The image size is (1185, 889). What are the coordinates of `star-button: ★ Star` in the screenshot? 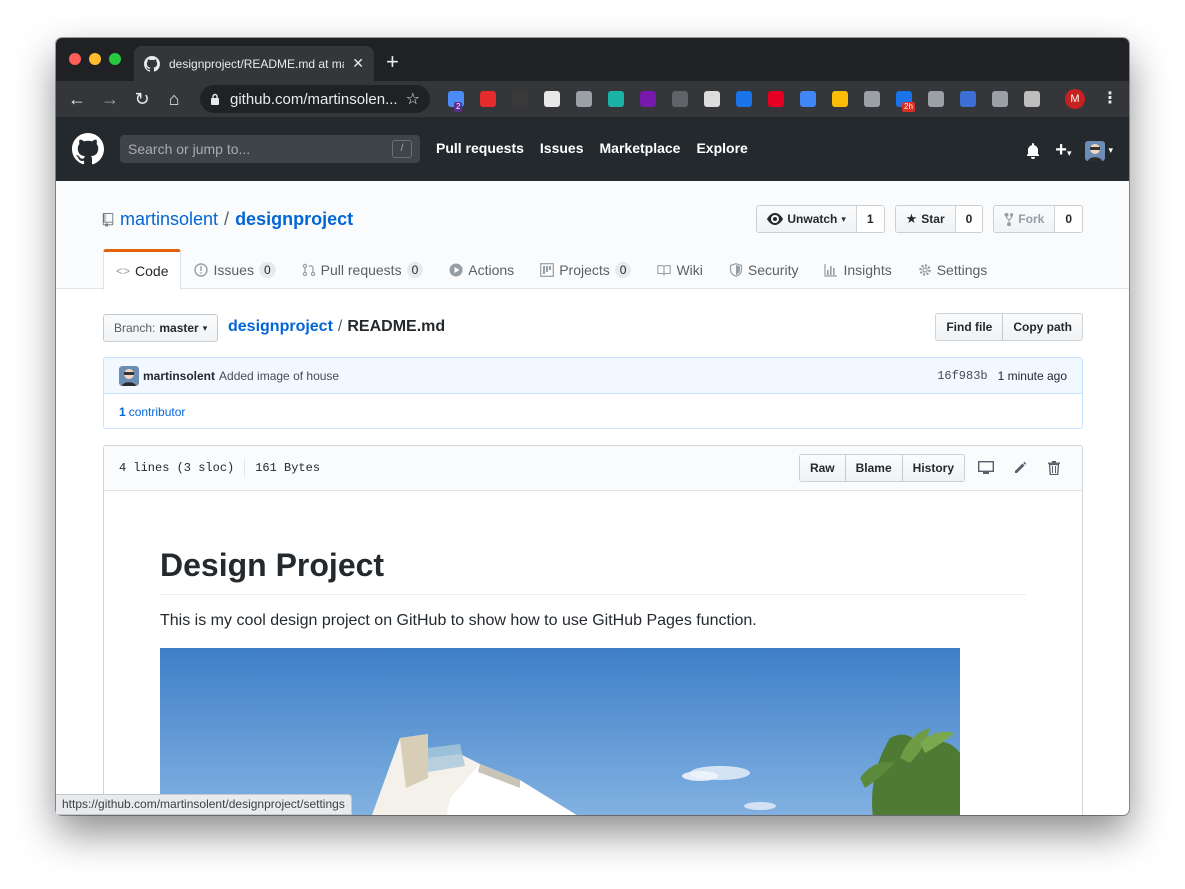 It's located at (925, 219).